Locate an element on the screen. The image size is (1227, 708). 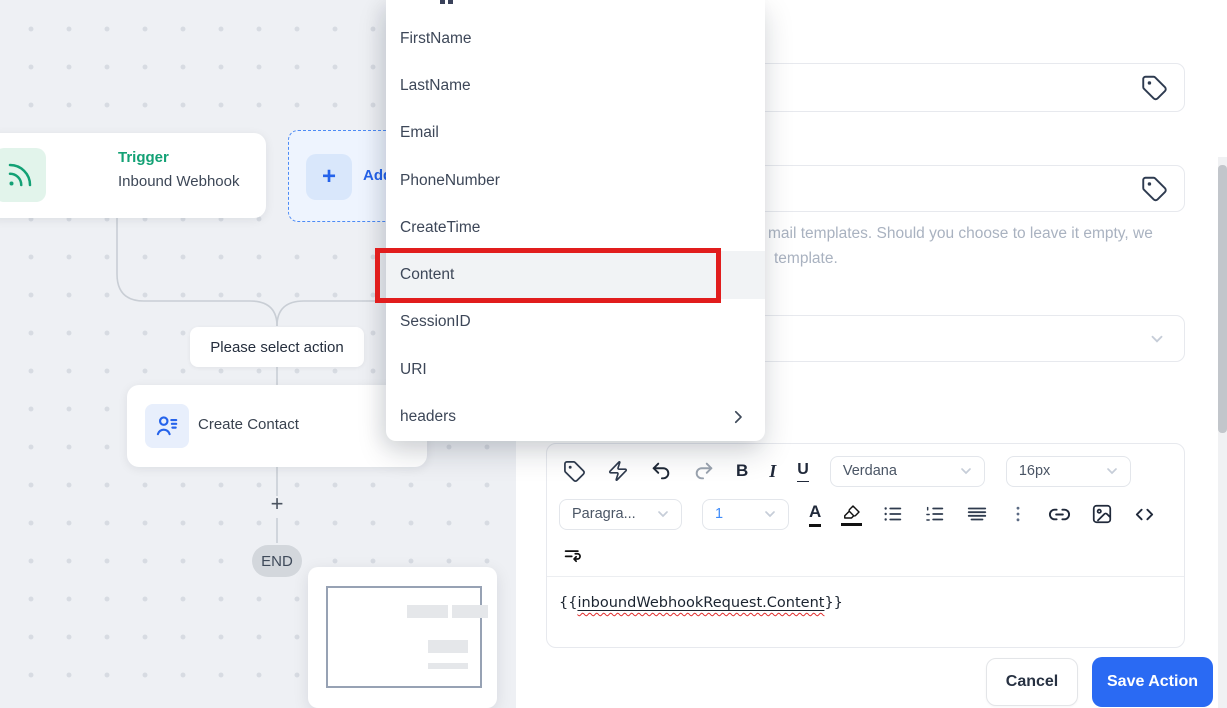
add-step-button: + is located at coordinates (277, 504).